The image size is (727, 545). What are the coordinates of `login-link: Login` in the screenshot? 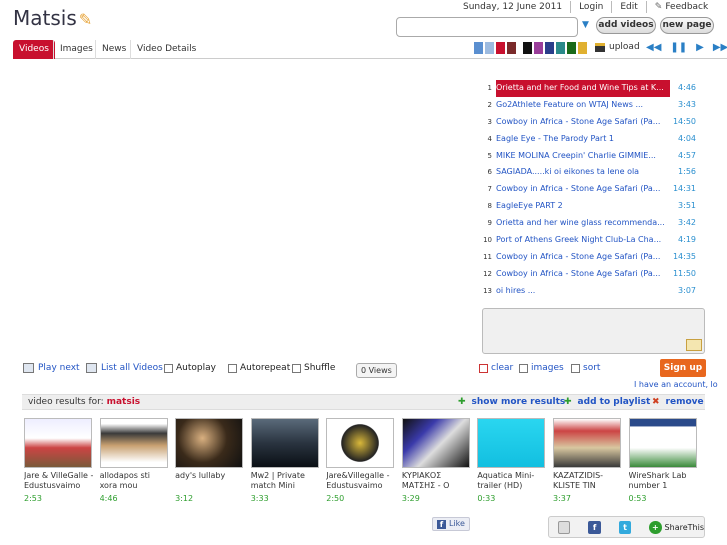 It's located at (591, 7).